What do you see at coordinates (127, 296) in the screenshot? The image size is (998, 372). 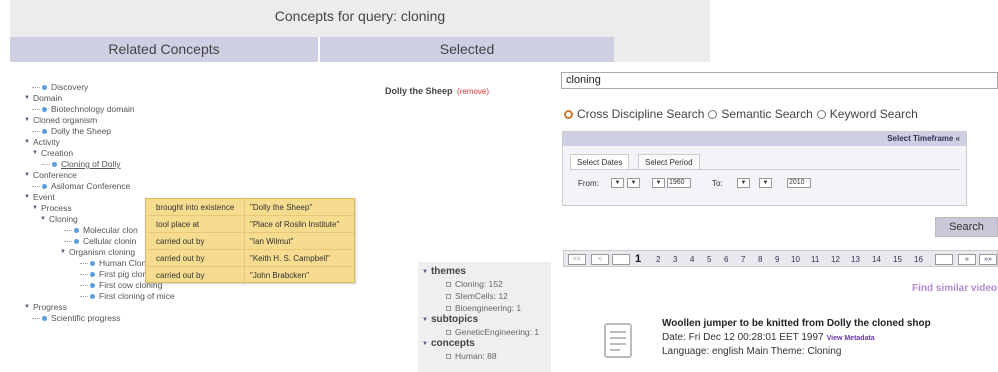 I see `tree-item: First cloning of mice` at bounding box center [127, 296].